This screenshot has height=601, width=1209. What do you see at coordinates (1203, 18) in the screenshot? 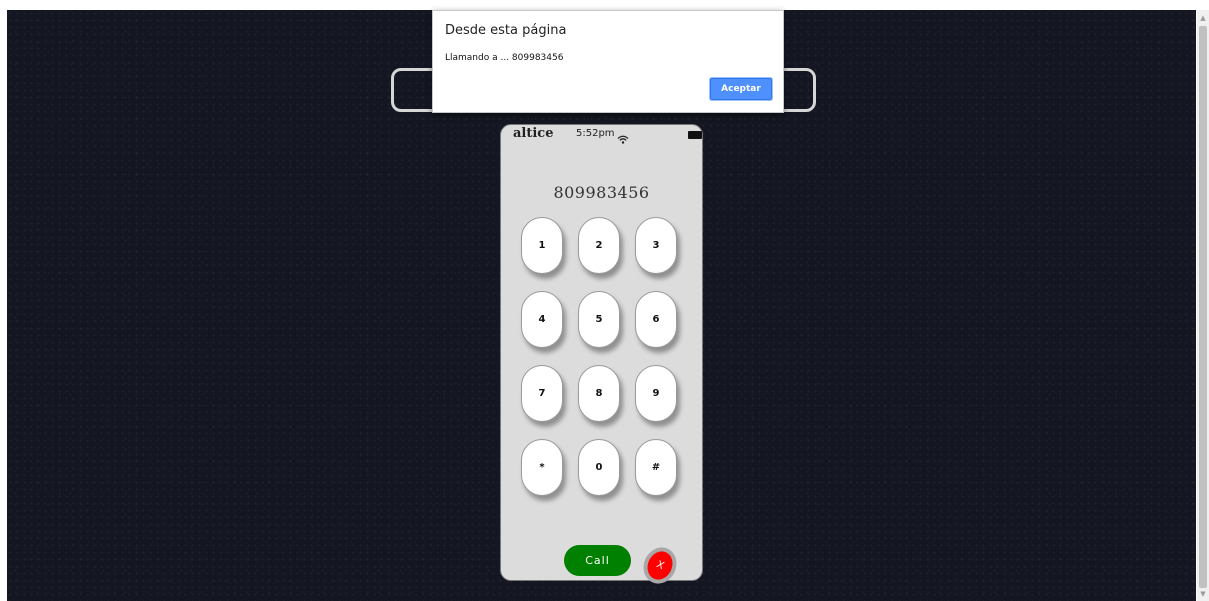
I see `scroll-up-arrow-icon: ▲` at bounding box center [1203, 18].